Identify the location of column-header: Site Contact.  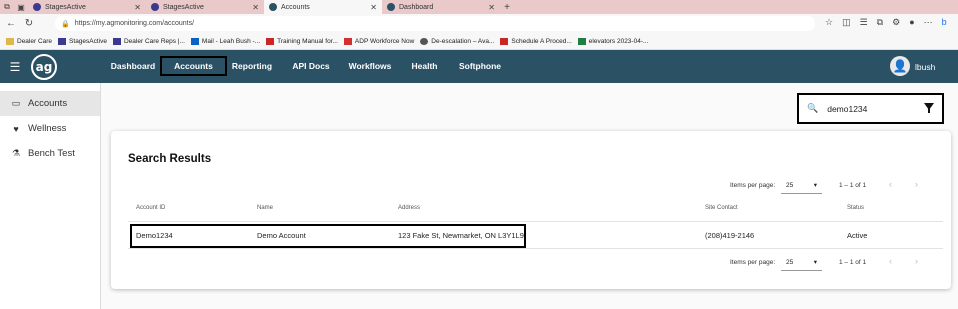
(721, 208).